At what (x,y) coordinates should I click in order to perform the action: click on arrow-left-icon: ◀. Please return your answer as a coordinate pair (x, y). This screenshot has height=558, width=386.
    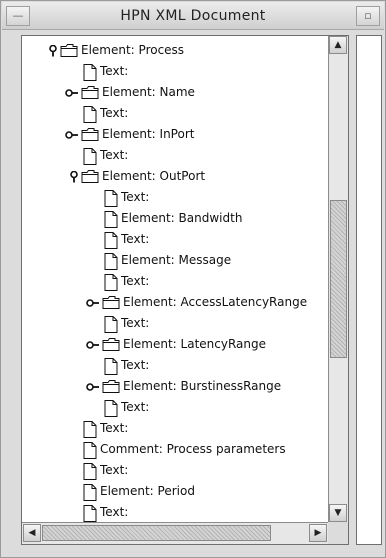
    Looking at the image, I should click on (32, 533).